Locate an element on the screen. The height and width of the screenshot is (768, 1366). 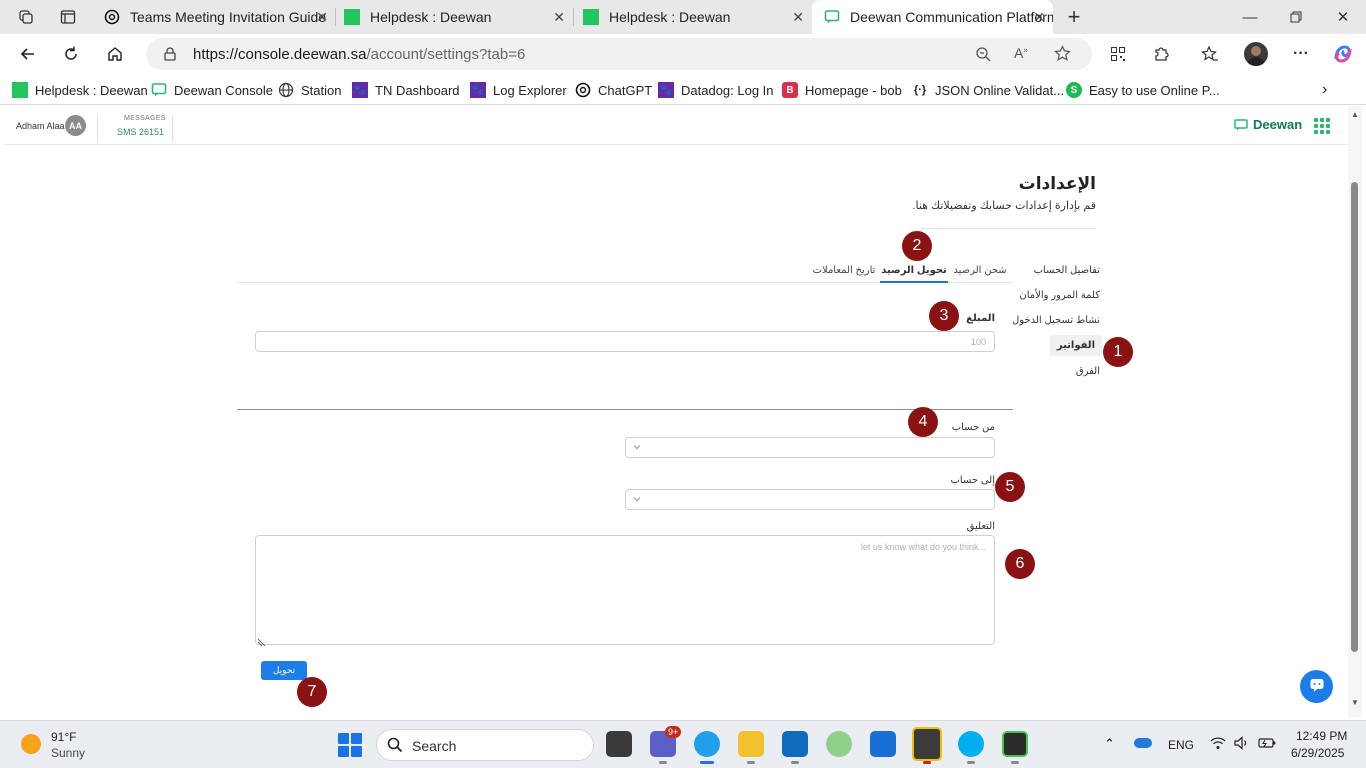
bookmark-item: B Homepage - bob is located at coordinates (842, 90).